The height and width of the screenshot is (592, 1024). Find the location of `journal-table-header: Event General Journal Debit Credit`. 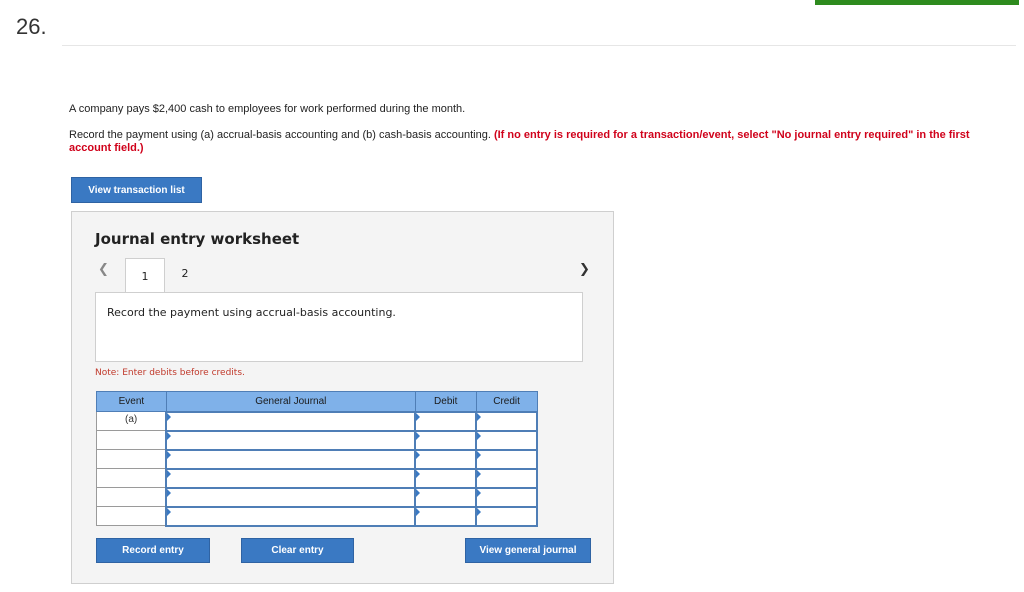

journal-table-header: Event General Journal Debit Credit is located at coordinates (317, 401).